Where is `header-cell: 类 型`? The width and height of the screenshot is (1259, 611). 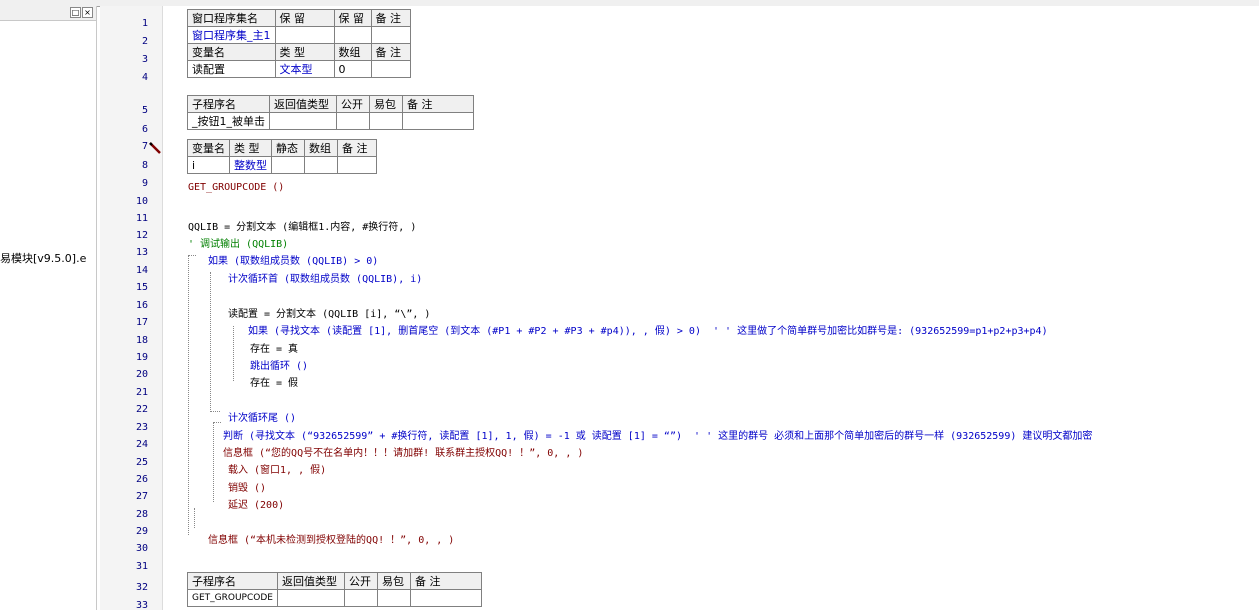 header-cell: 类 型 is located at coordinates (304, 52).